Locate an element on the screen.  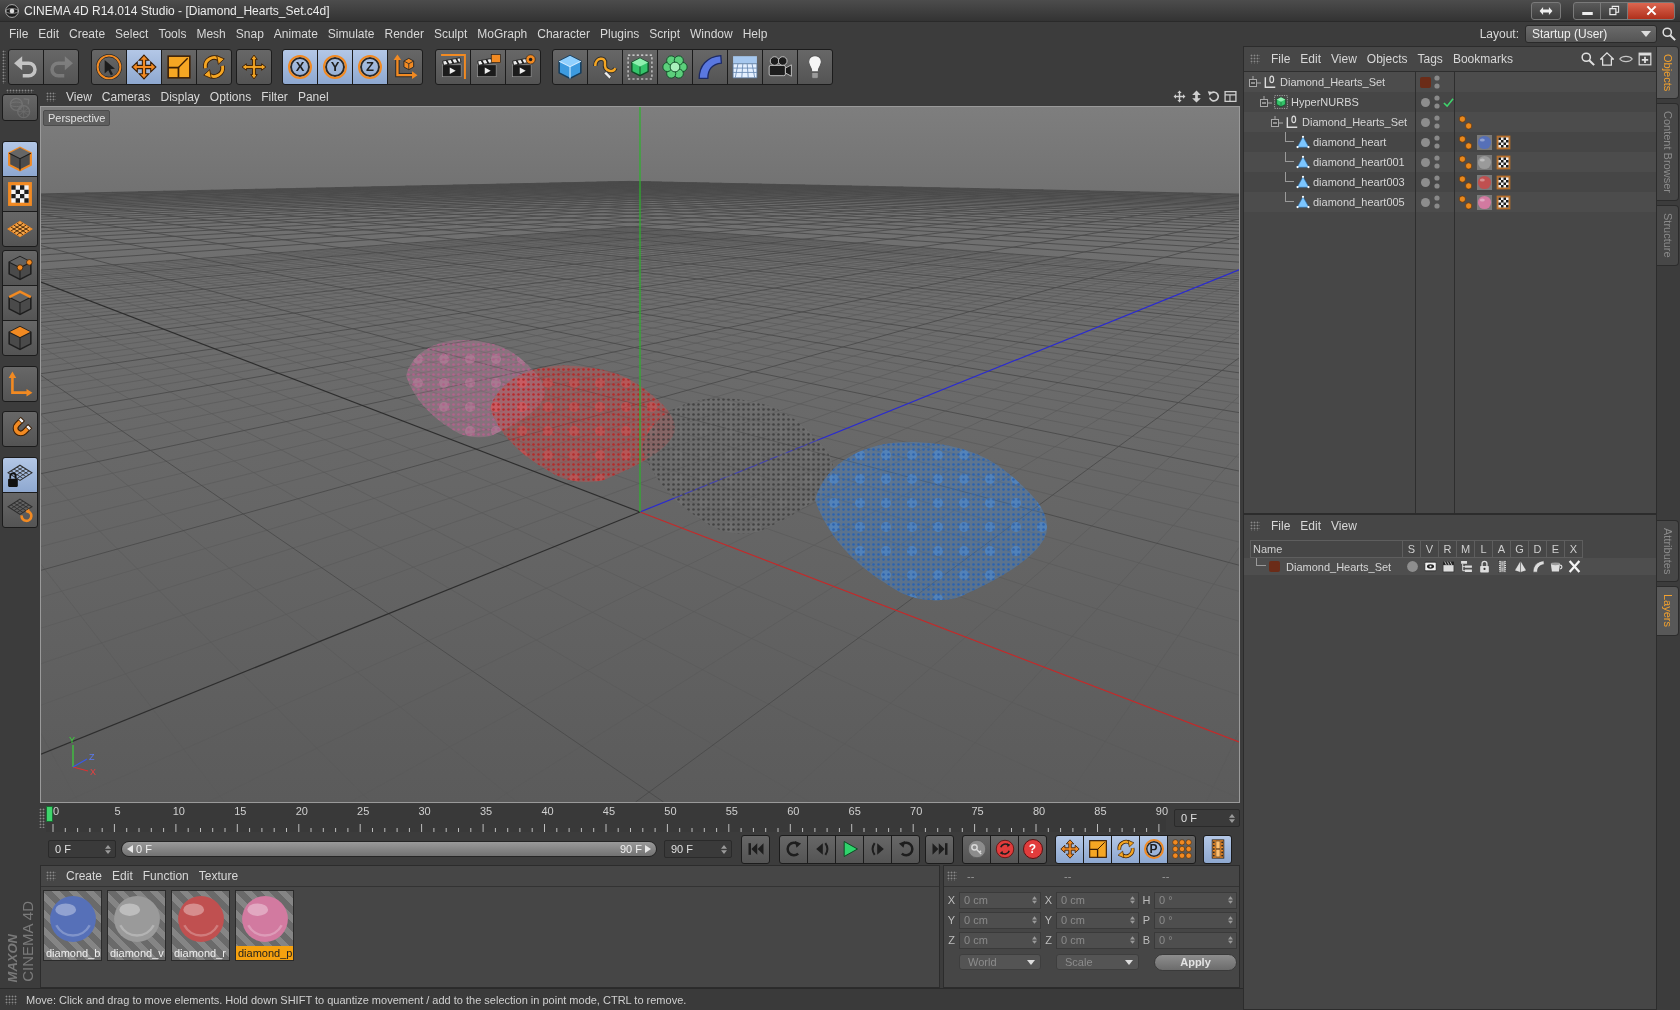
render-settings-button is located at coordinates (523, 66).